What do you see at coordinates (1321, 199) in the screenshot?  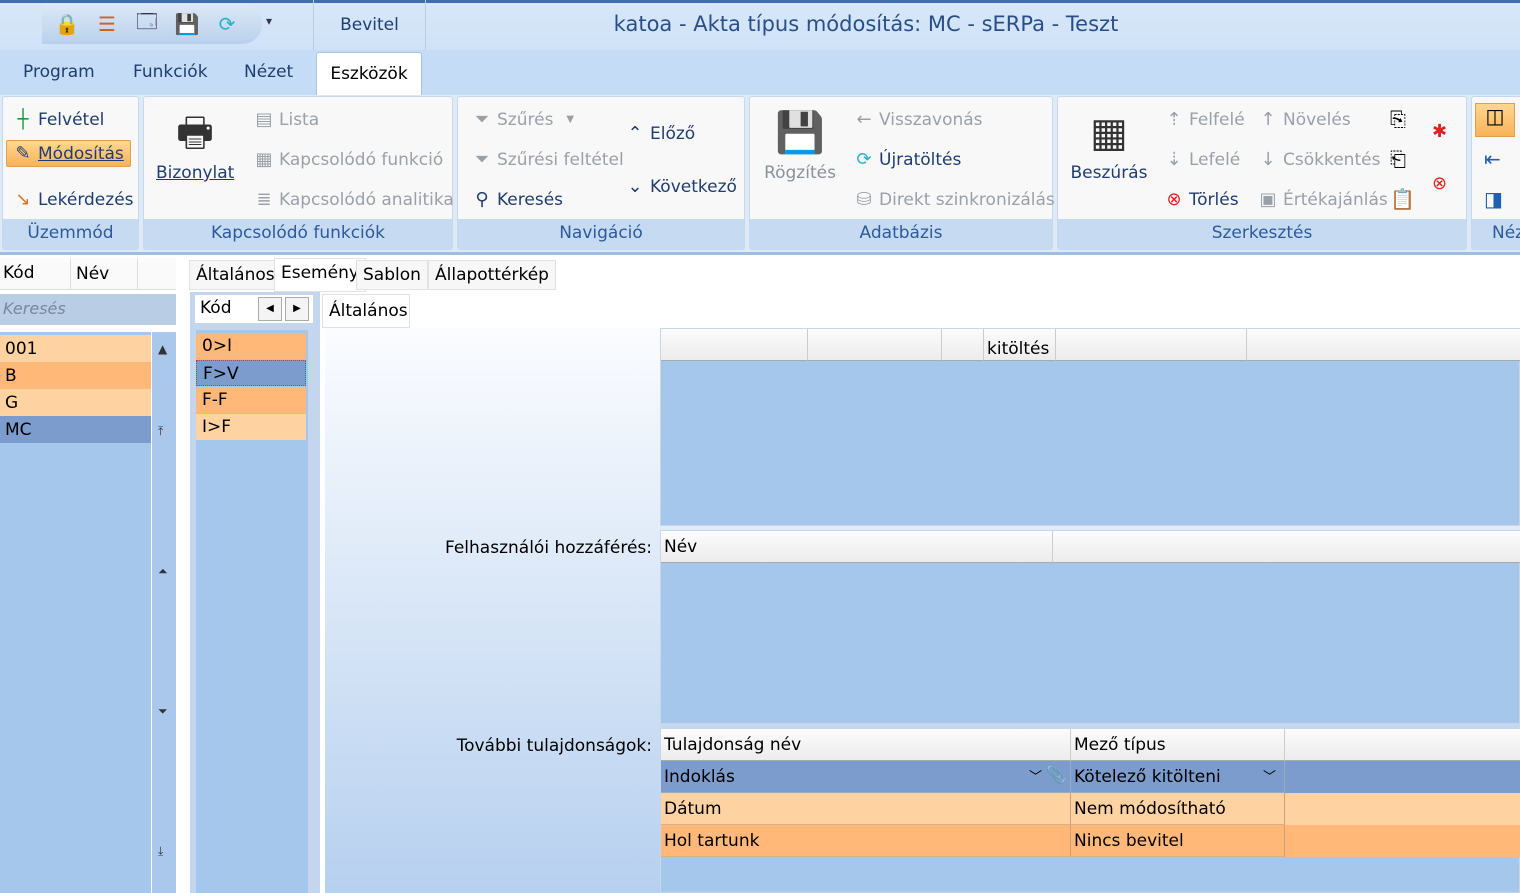 I see `ertekajanlas-button: ▣ Értékajánlás` at bounding box center [1321, 199].